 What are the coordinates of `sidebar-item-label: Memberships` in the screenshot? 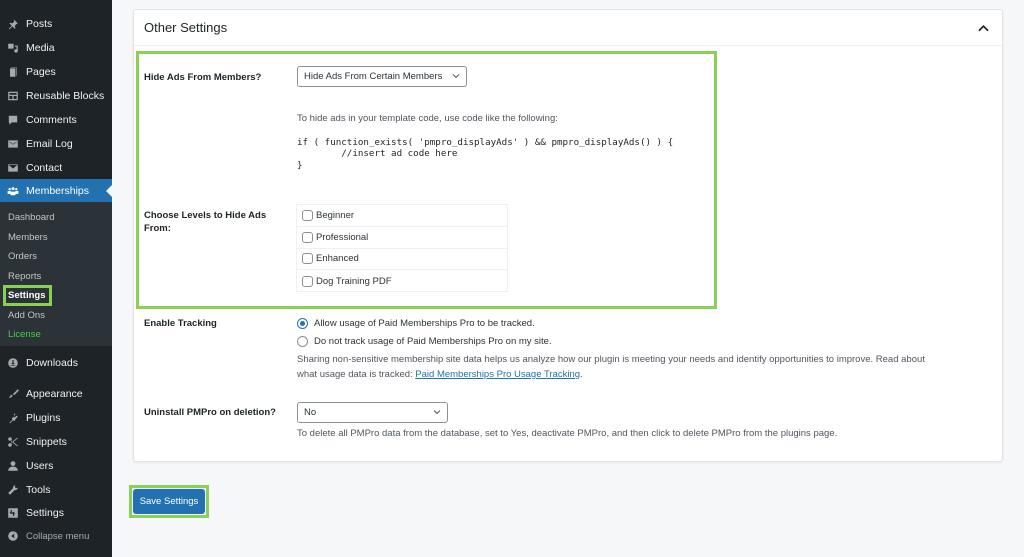 It's located at (58, 191).